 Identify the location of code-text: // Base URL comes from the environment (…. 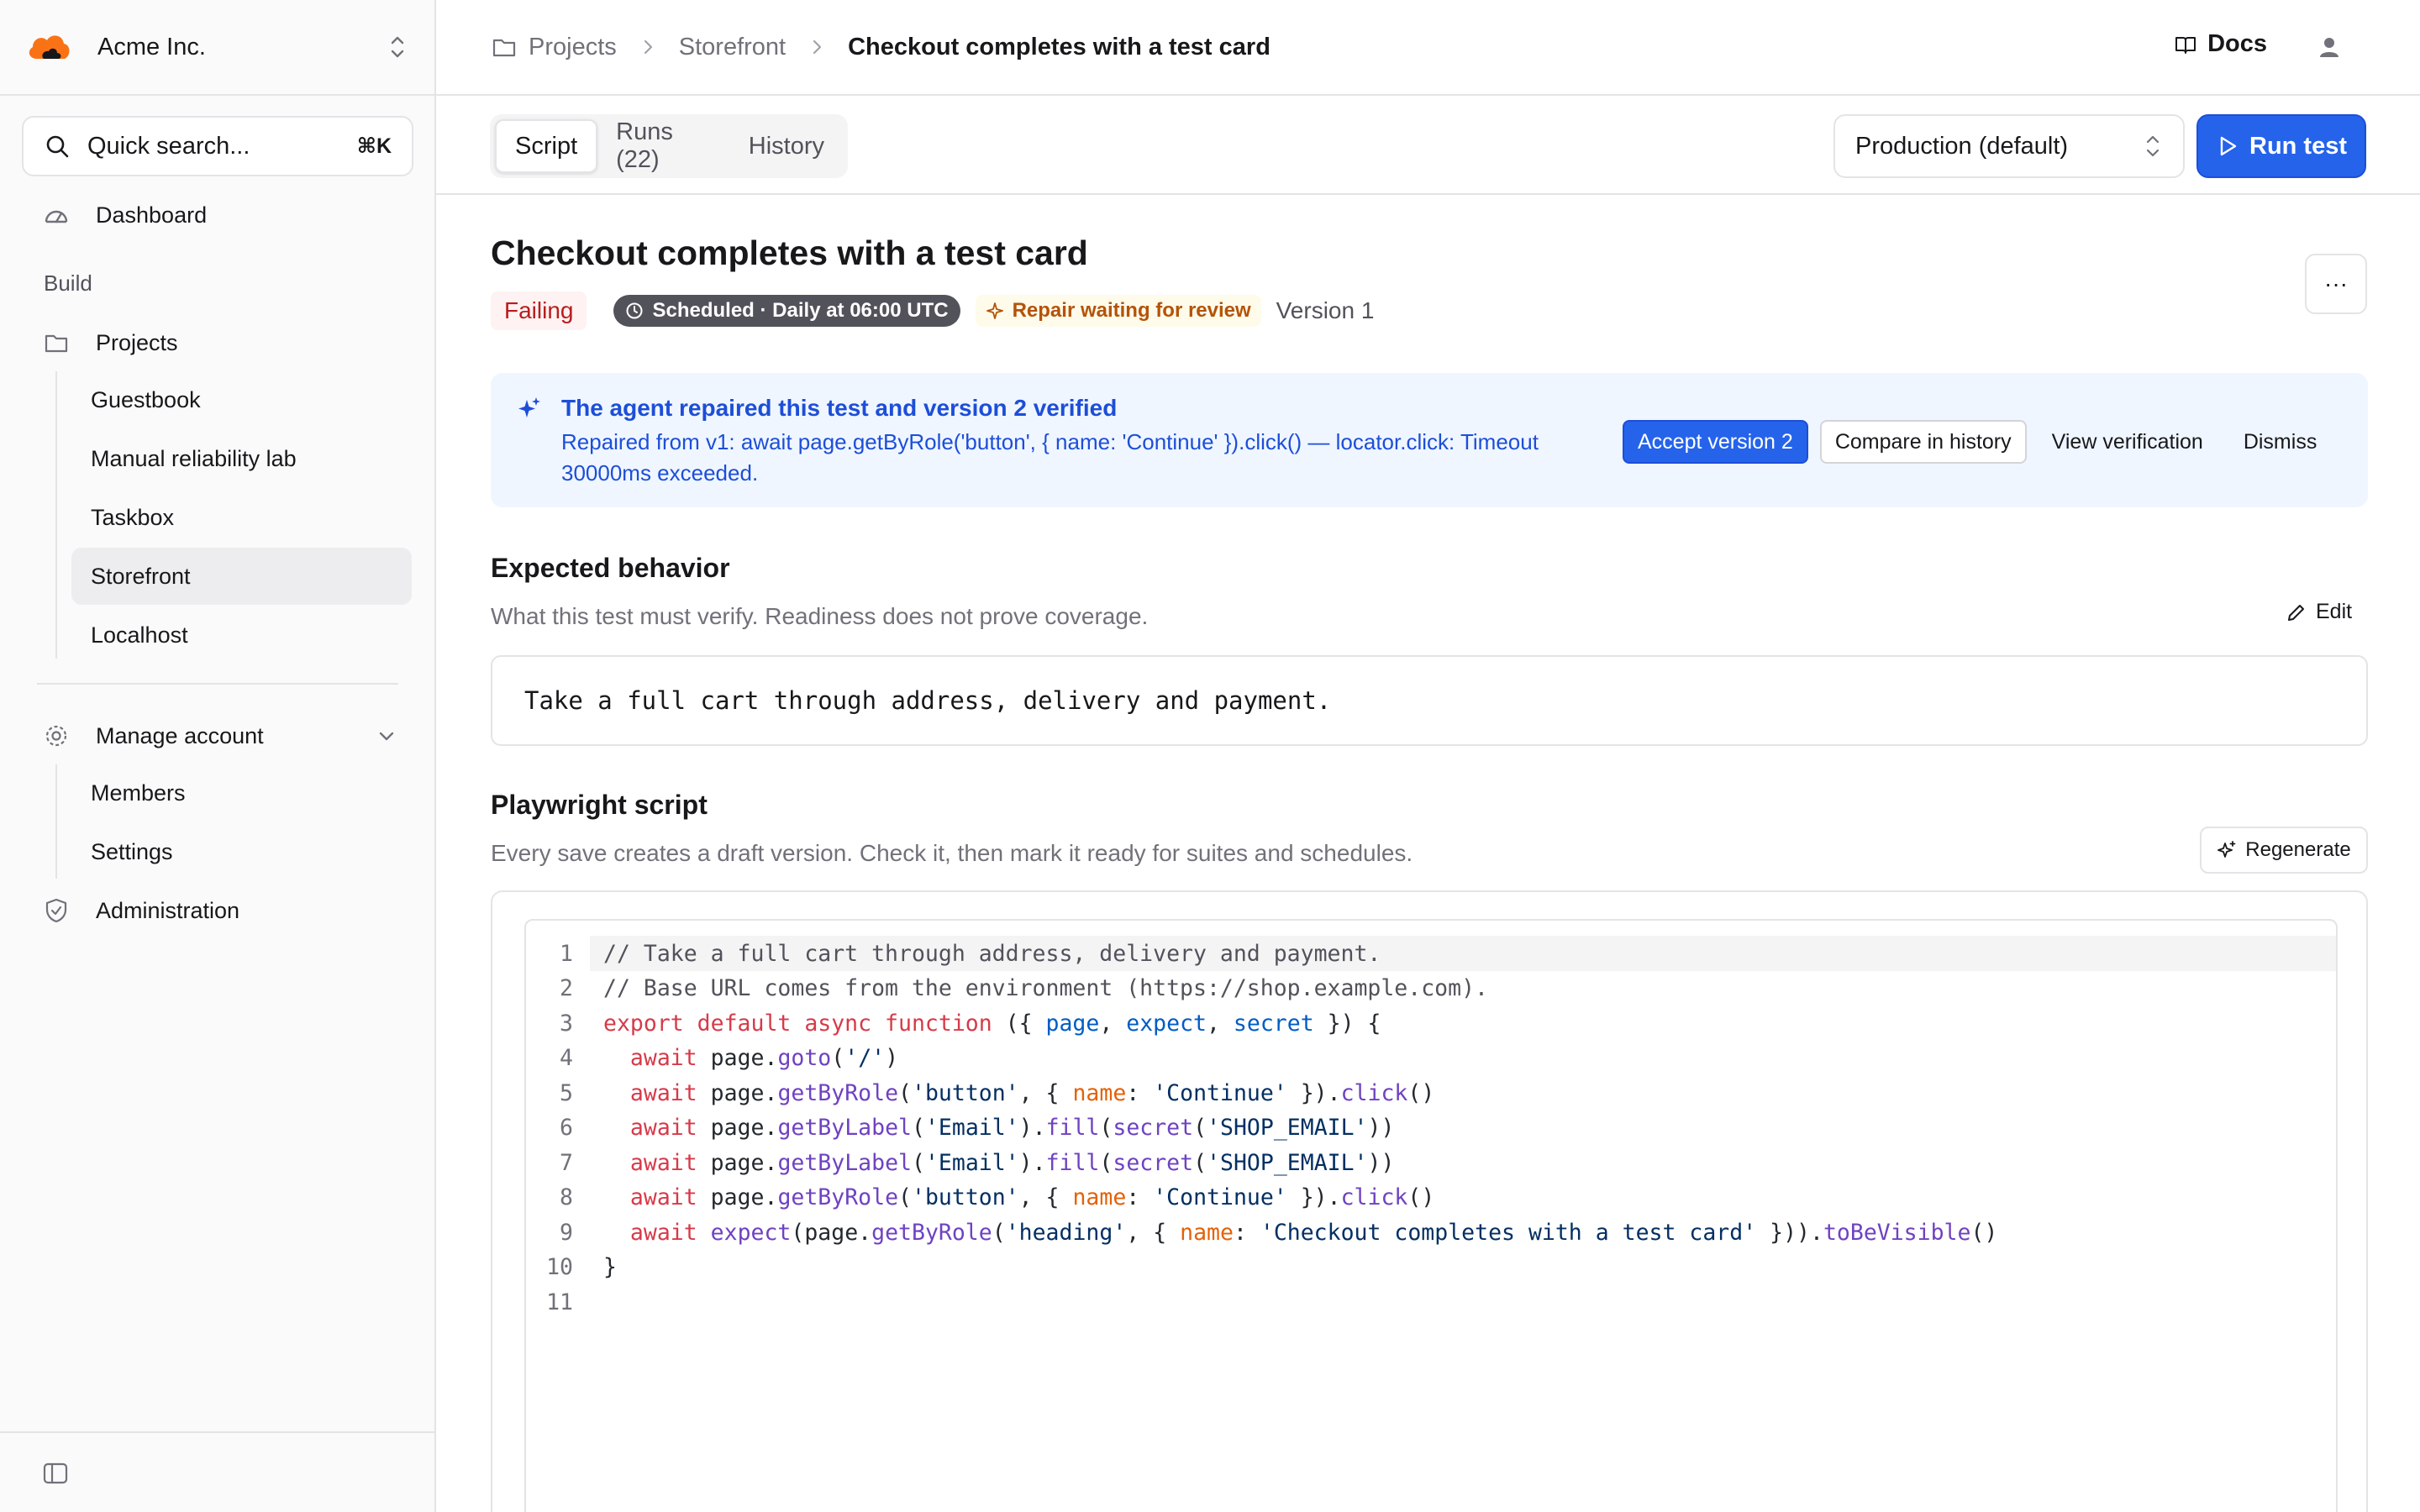
(1045, 988).